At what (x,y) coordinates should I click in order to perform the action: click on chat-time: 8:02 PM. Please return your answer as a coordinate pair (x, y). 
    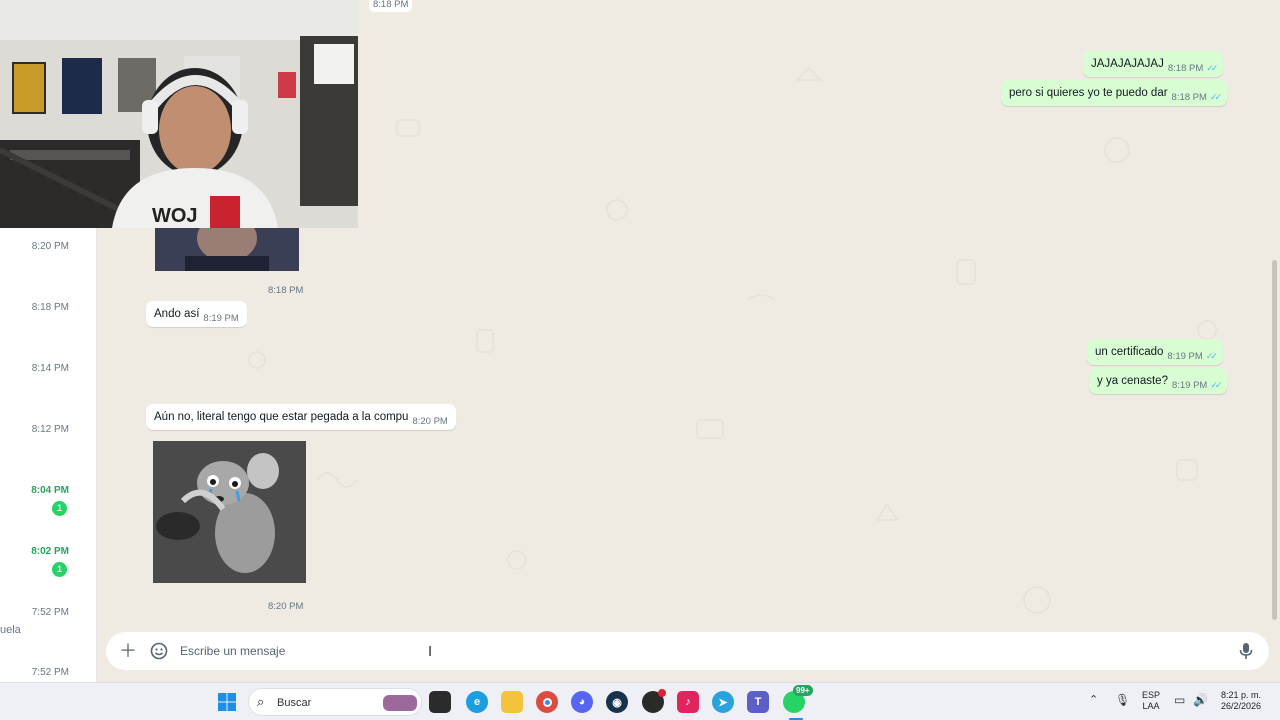
    Looking at the image, I should click on (50, 551).